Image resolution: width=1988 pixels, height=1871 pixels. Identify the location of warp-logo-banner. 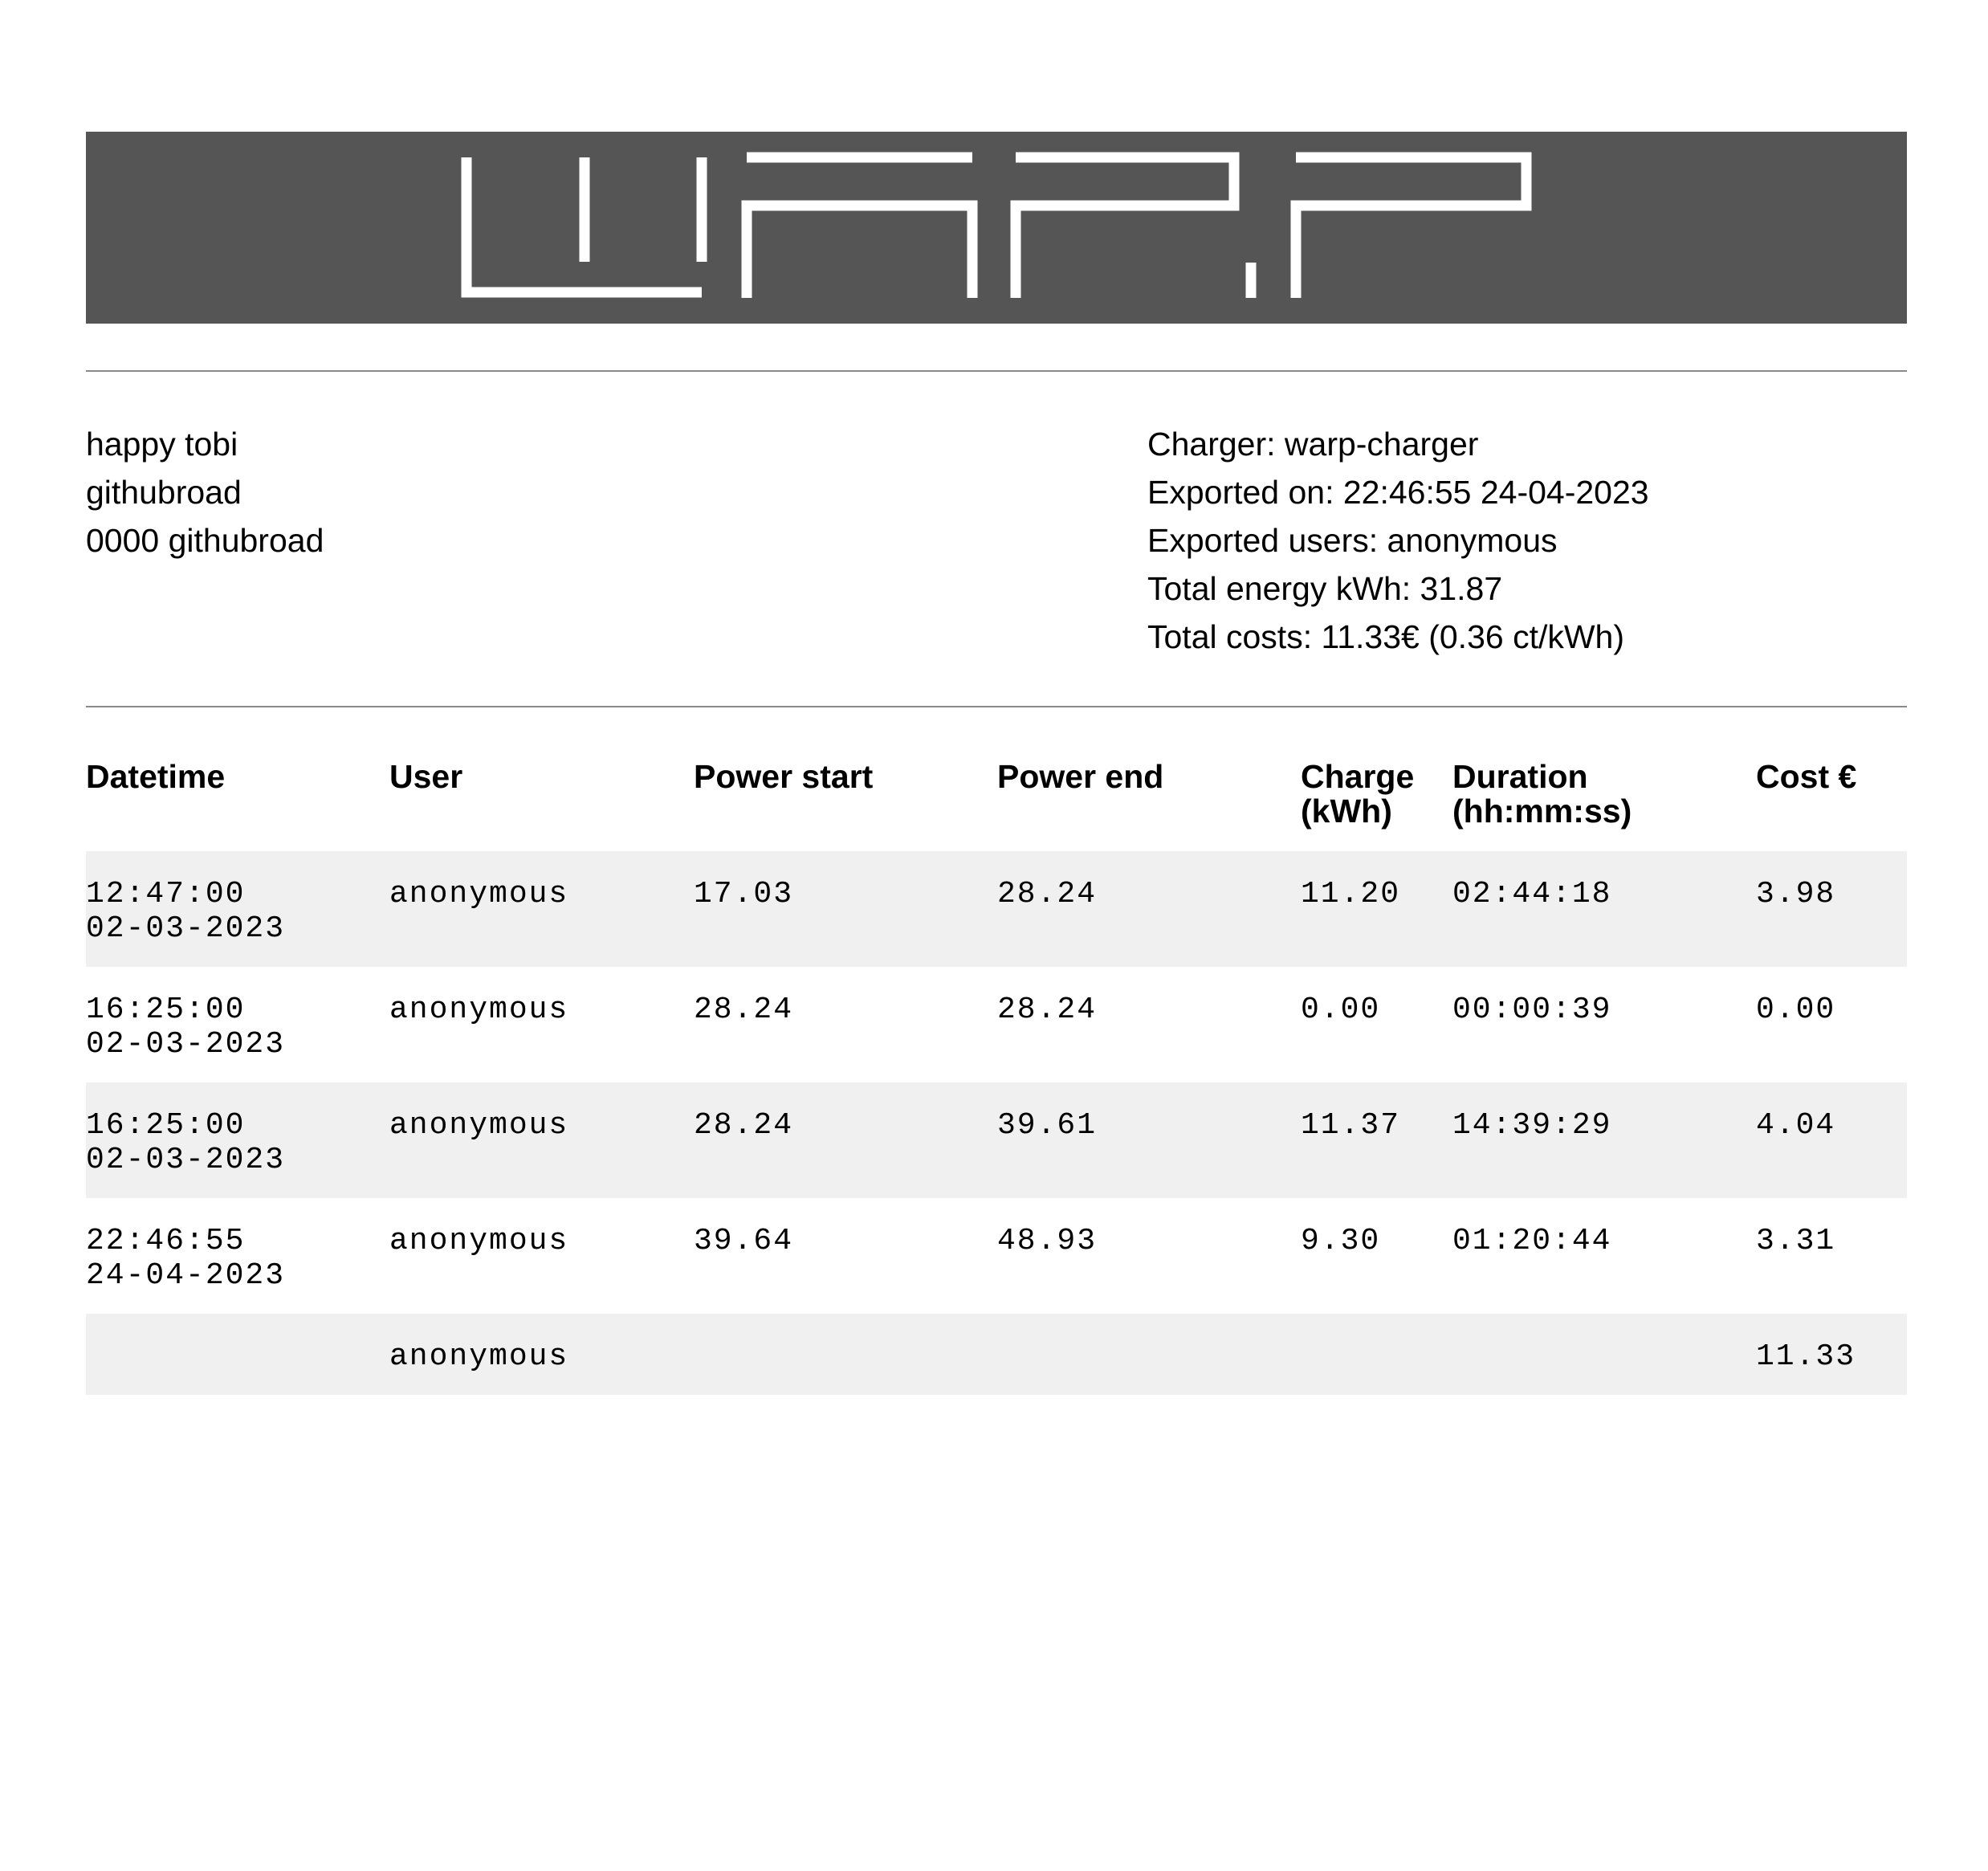
(996, 228).